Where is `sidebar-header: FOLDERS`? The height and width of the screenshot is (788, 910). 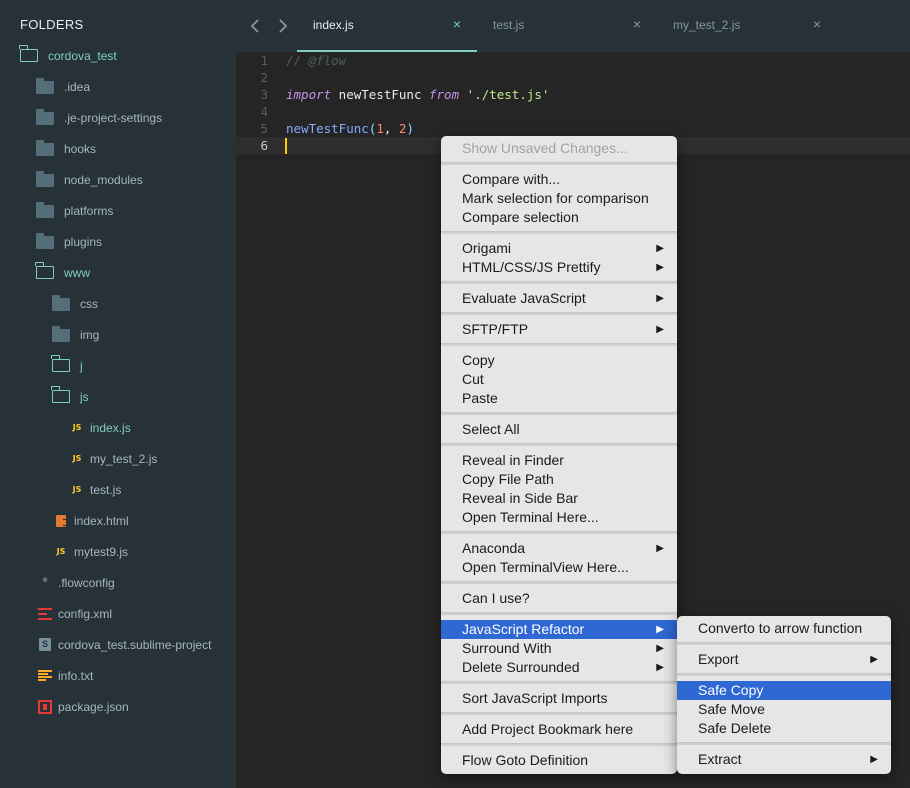 sidebar-header: FOLDERS is located at coordinates (52, 24).